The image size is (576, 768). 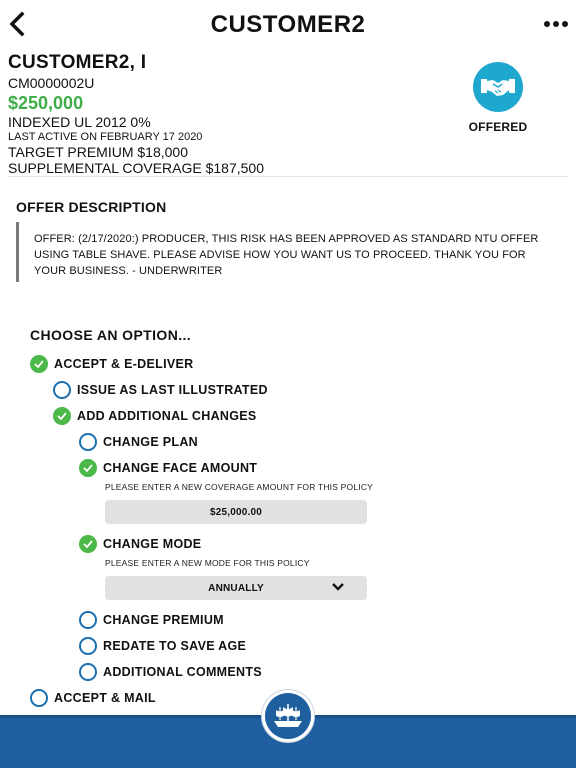 I want to click on option-label: ADDITIONAL COMMENTS, so click(x=182, y=672).